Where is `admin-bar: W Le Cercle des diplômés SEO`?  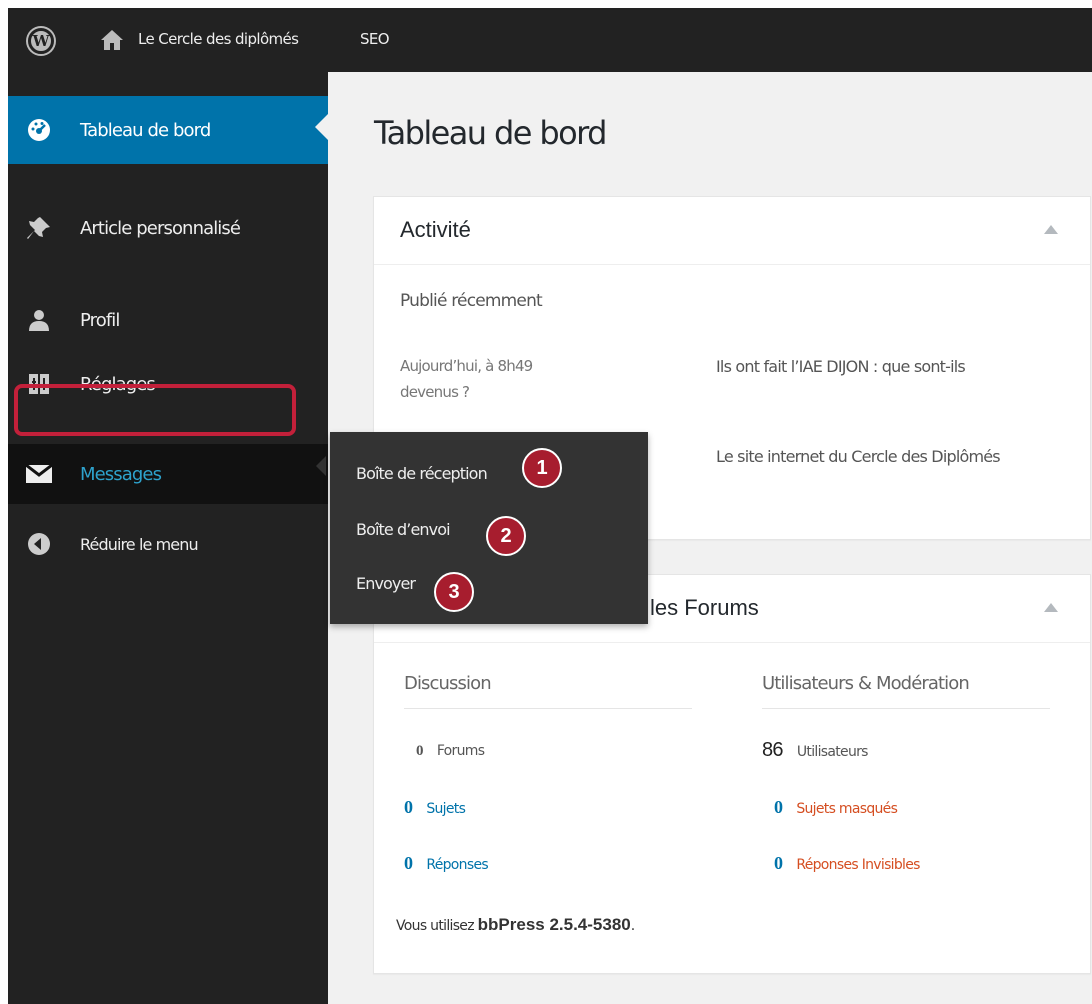 admin-bar: W Le Cercle des diplômés SEO is located at coordinates (550, 40).